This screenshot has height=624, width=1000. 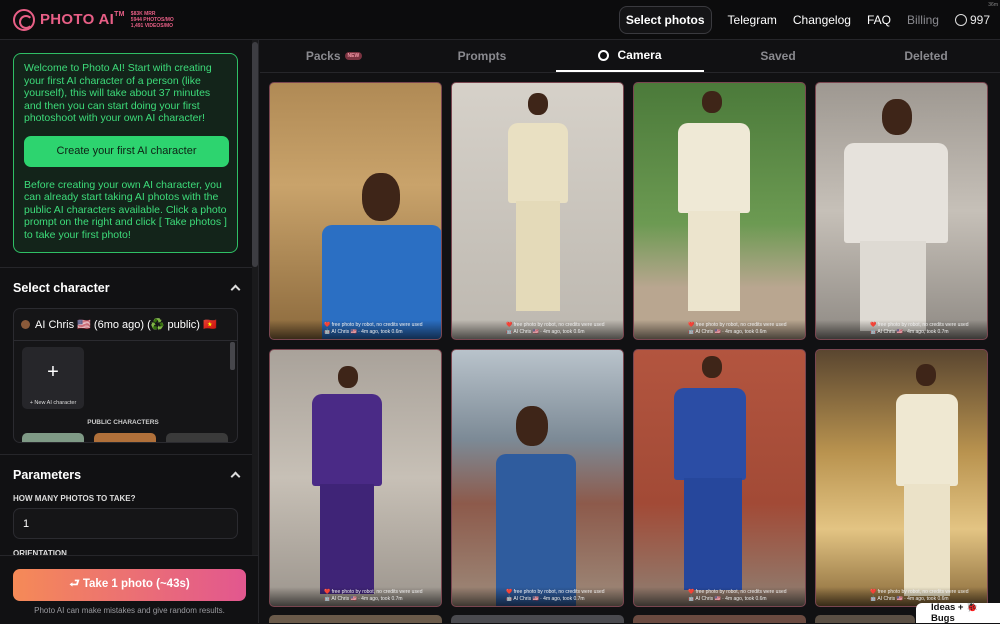 I want to click on sidebar-scrollbar-thumb, so click(x=255, y=154).